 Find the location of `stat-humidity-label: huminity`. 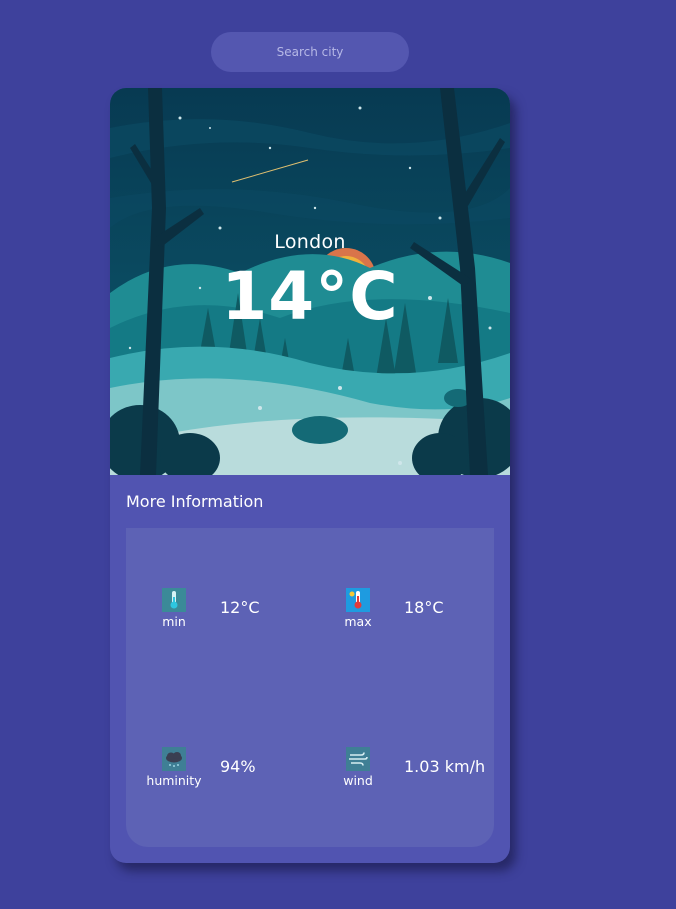

stat-humidity-label: huminity is located at coordinates (174, 780).